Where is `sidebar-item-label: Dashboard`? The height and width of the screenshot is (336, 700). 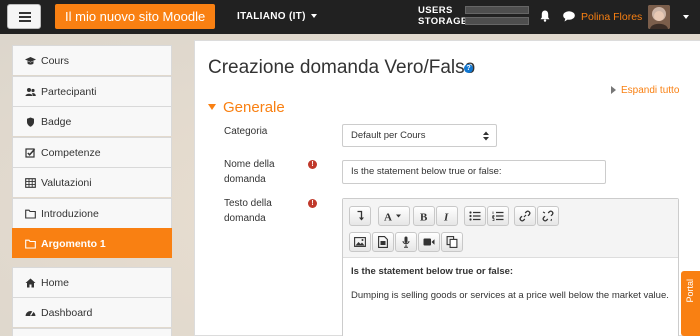 sidebar-item-label: Dashboard is located at coordinates (67, 313).